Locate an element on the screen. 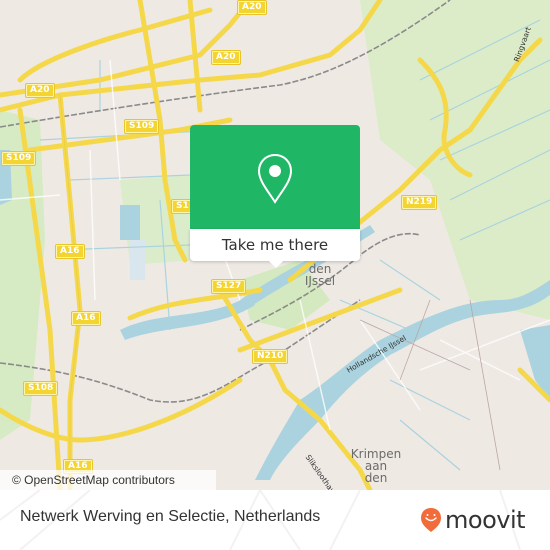 Image resolution: width=550 pixels, height=550 pixels. moovit-wordmark: moovit is located at coordinates (485, 520).